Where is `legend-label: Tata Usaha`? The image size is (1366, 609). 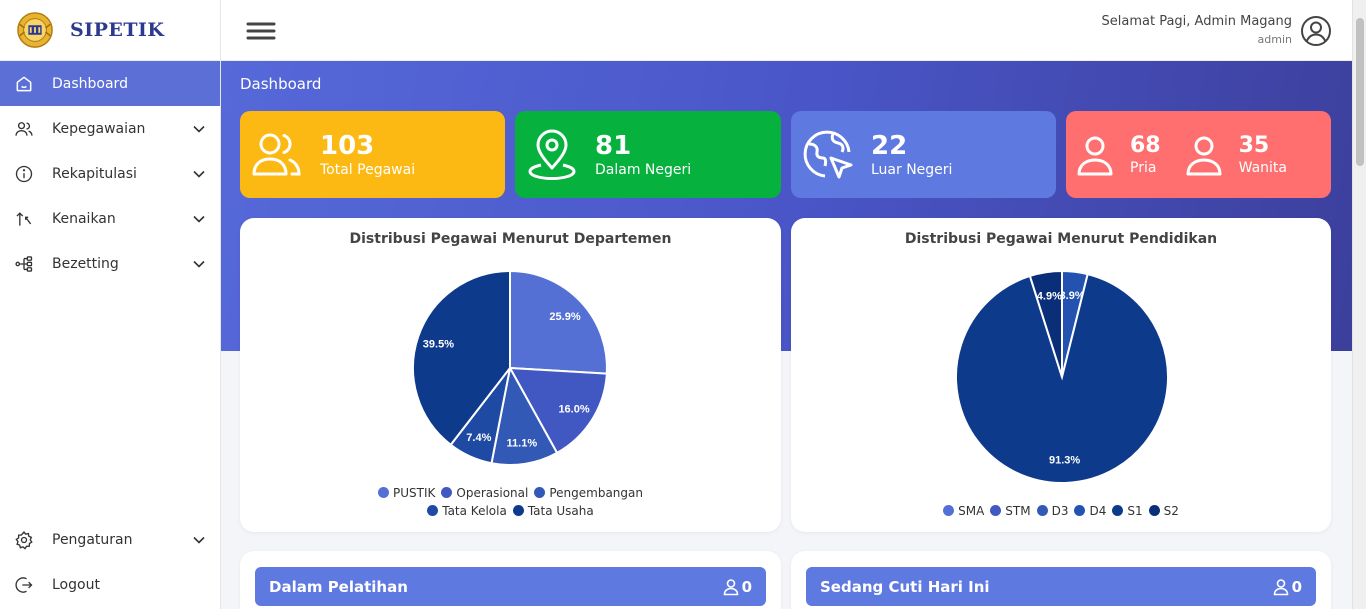
legend-label: Tata Usaha is located at coordinates (560, 511).